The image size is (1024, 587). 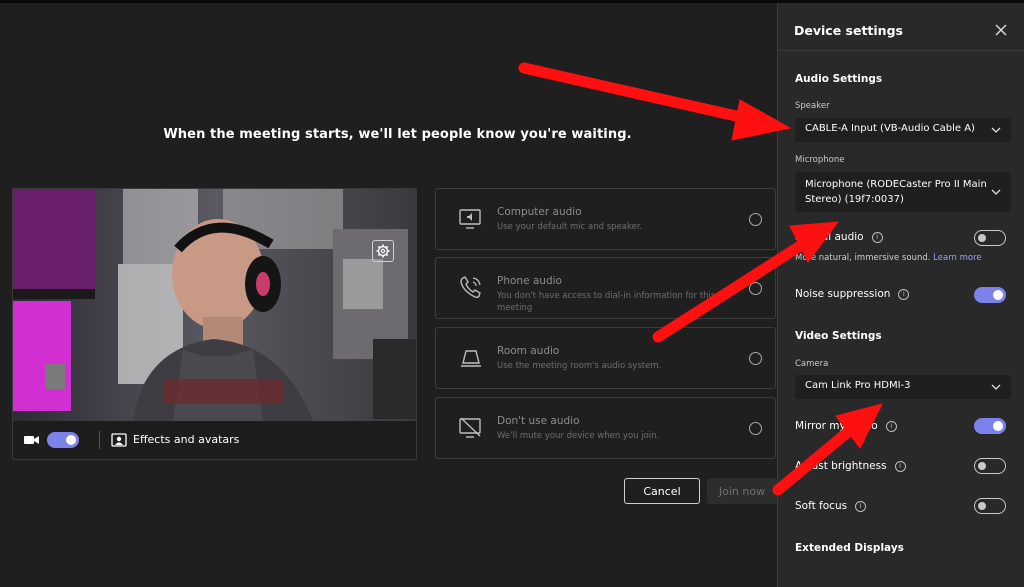 What do you see at coordinates (843, 294) in the screenshot?
I see `noise-suppression-text: Noise suppression` at bounding box center [843, 294].